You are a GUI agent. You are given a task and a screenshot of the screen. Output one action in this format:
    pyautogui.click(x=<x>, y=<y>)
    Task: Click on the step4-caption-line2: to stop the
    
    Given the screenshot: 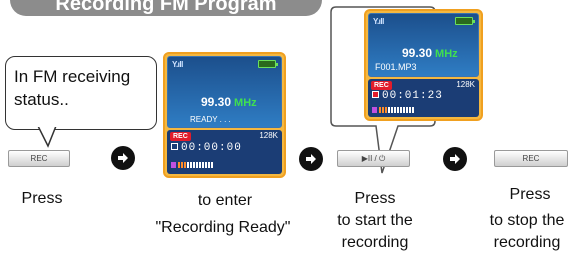 What is the action you would take?
    pyautogui.click(x=527, y=220)
    